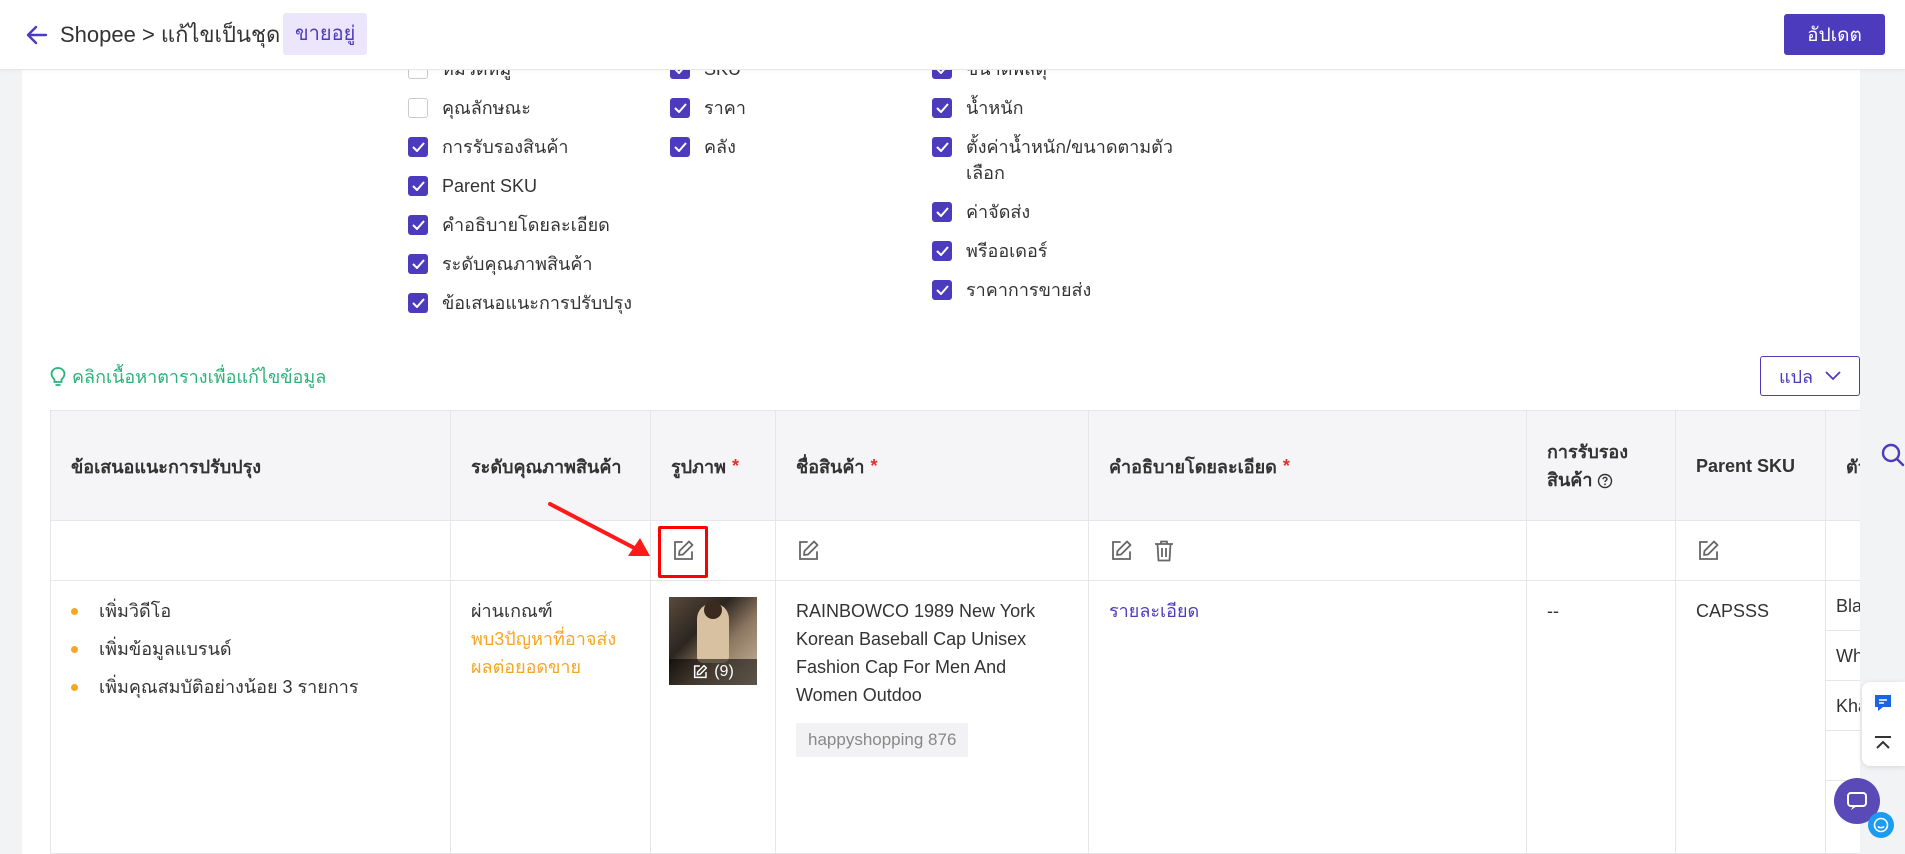  What do you see at coordinates (1601, 466) in the screenshot?
I see `col-certification: การรับรองสินค้า` at bounding box center [1601, 466].